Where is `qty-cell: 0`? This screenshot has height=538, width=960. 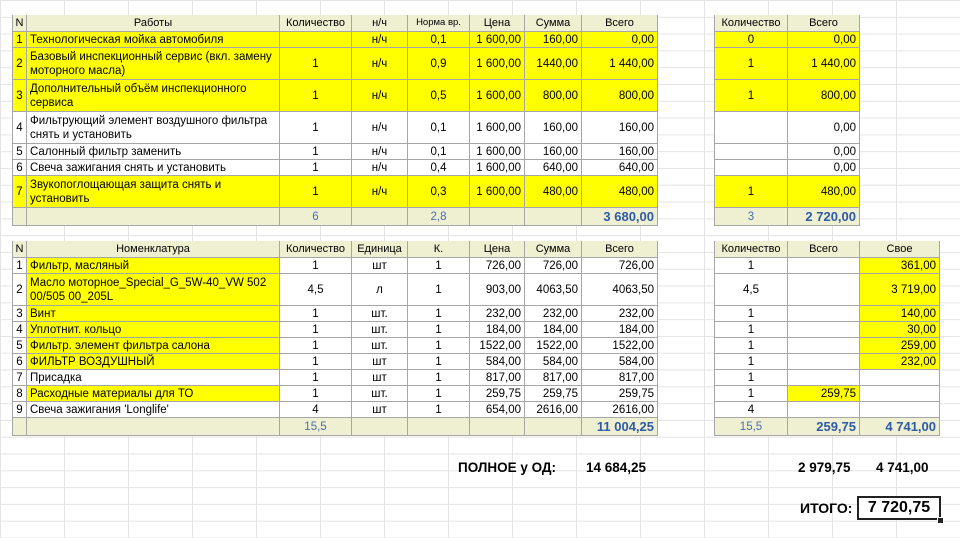
qty-cell: 0 is located at coordinates (751, 40).